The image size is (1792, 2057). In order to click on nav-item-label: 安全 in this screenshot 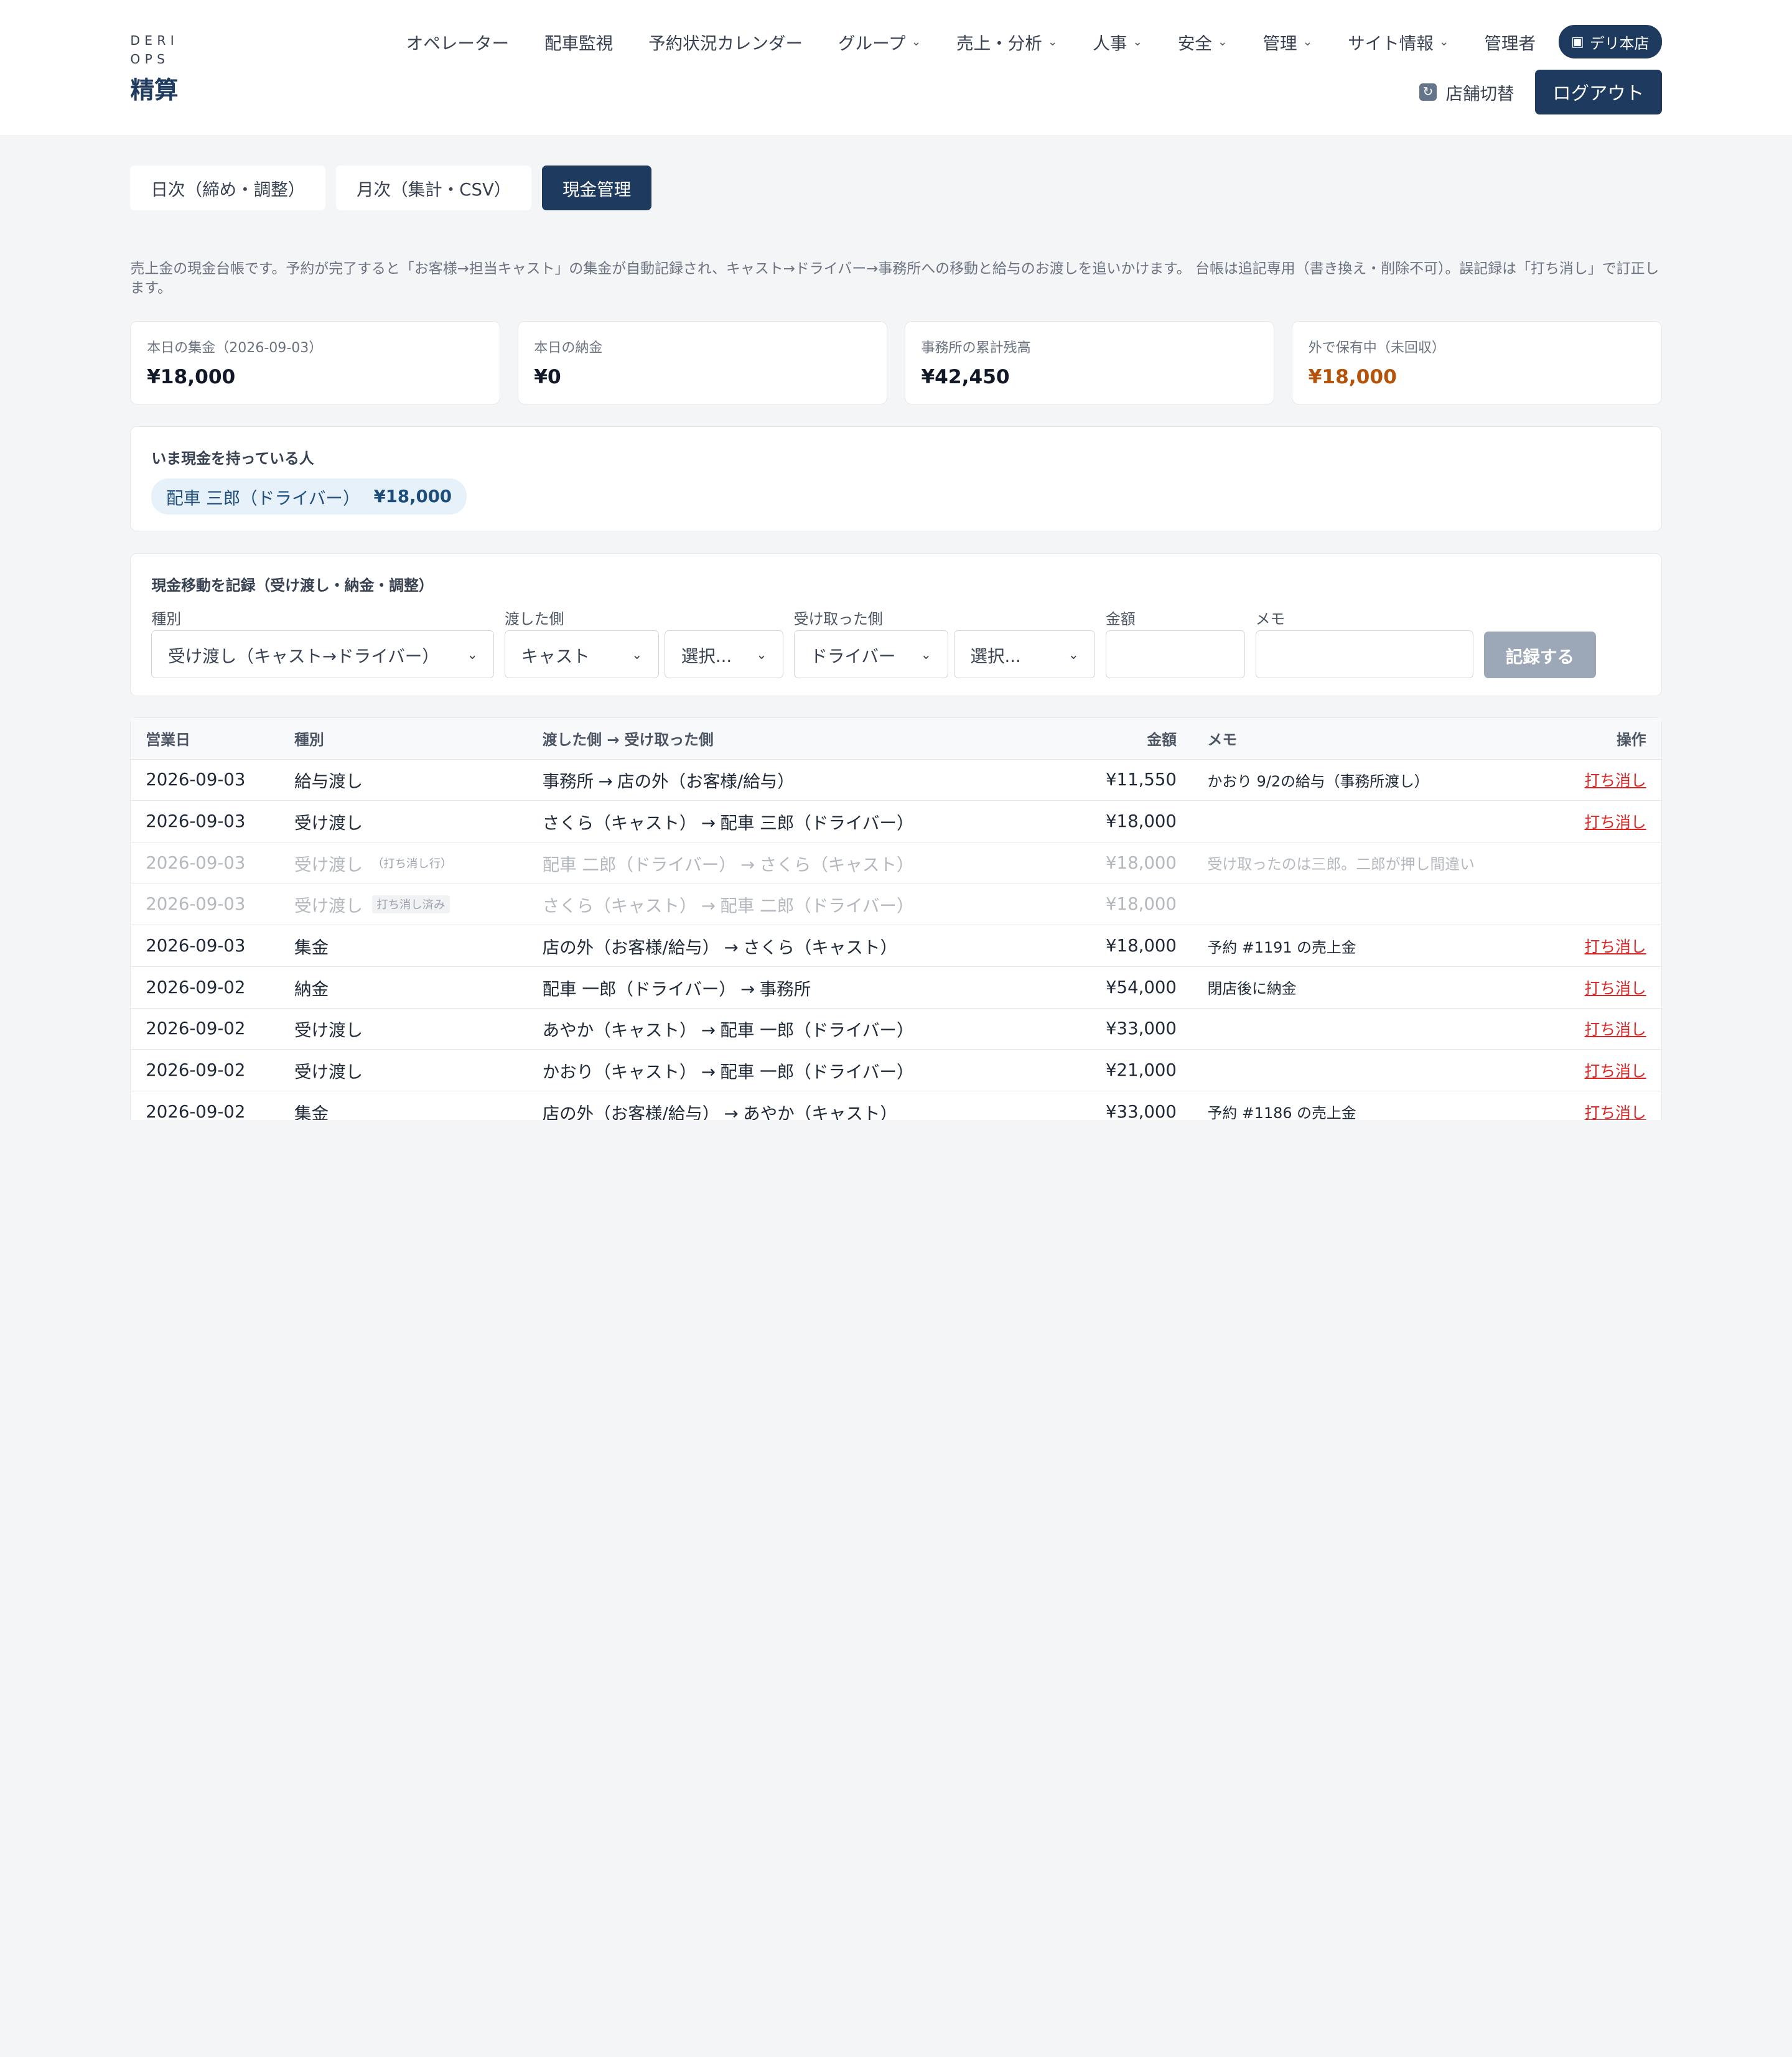, I will do `click(1194, 44)`.